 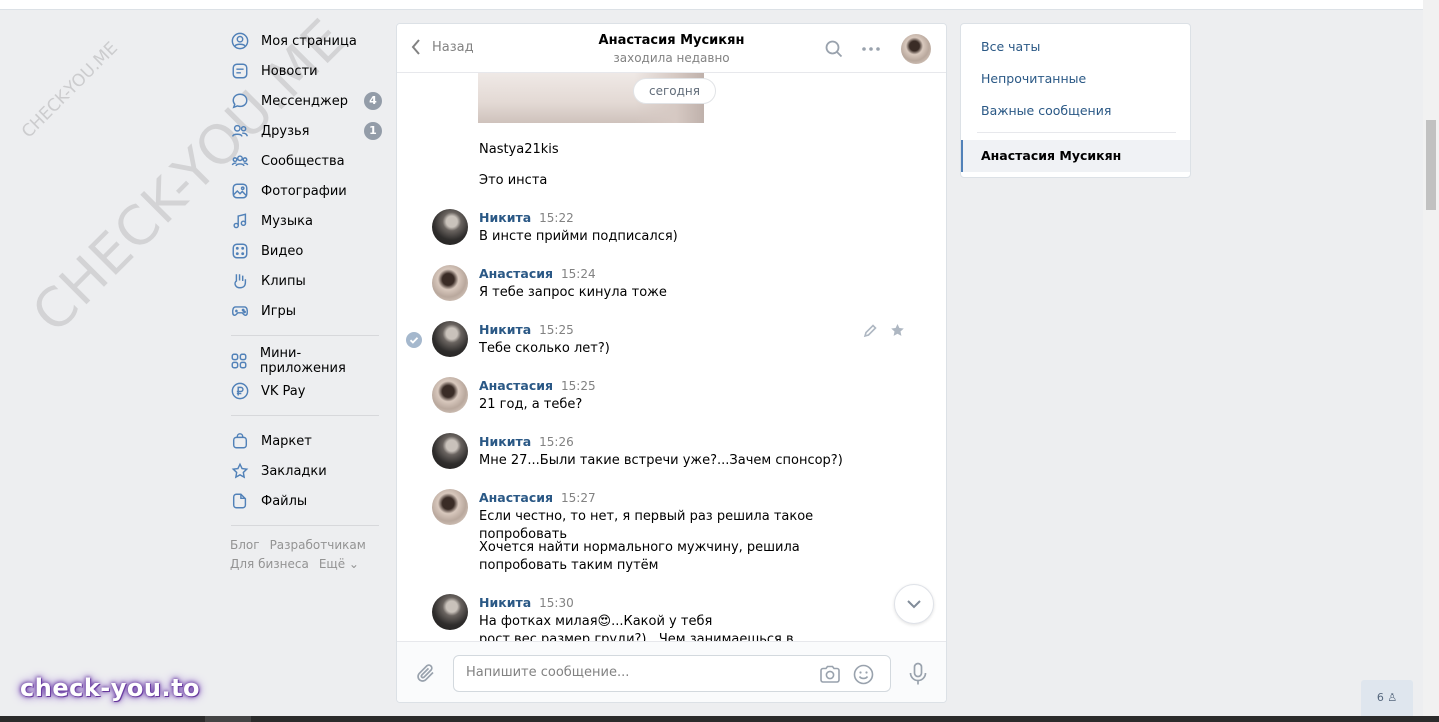 What do you see at coordinates (240, 391) in the screenshot?
I see `ruble-icon` at bounding box center [240, 391].